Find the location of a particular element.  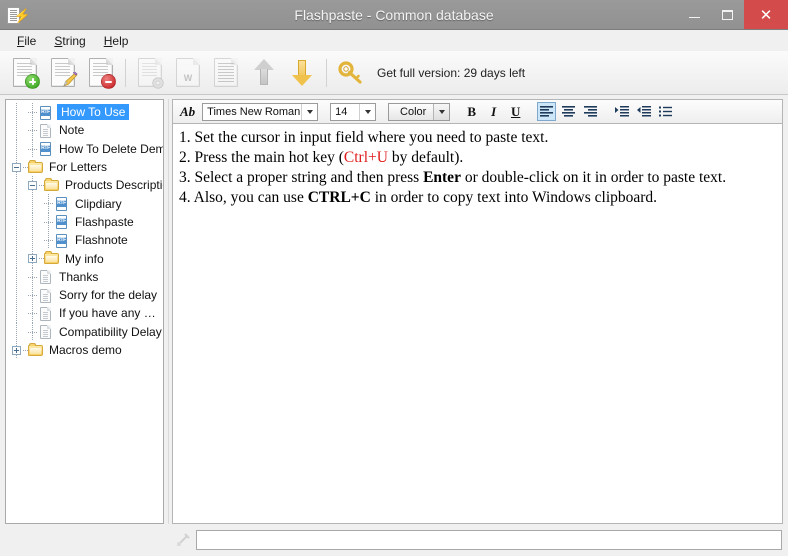

close-icon: ✕ is located at coordinates (766, 15).